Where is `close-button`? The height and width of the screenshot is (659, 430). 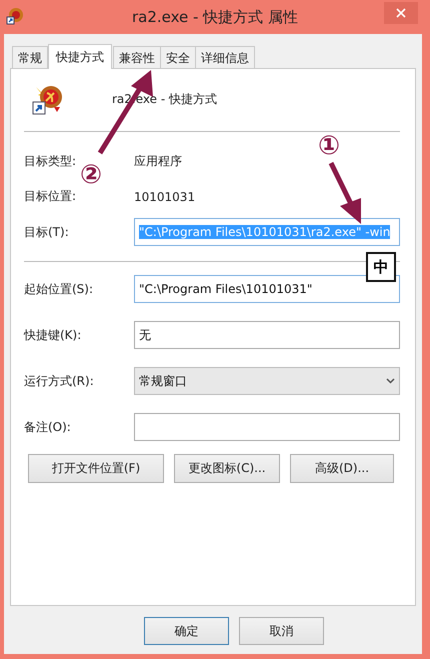 close-button is located at coordinates (401, 13).